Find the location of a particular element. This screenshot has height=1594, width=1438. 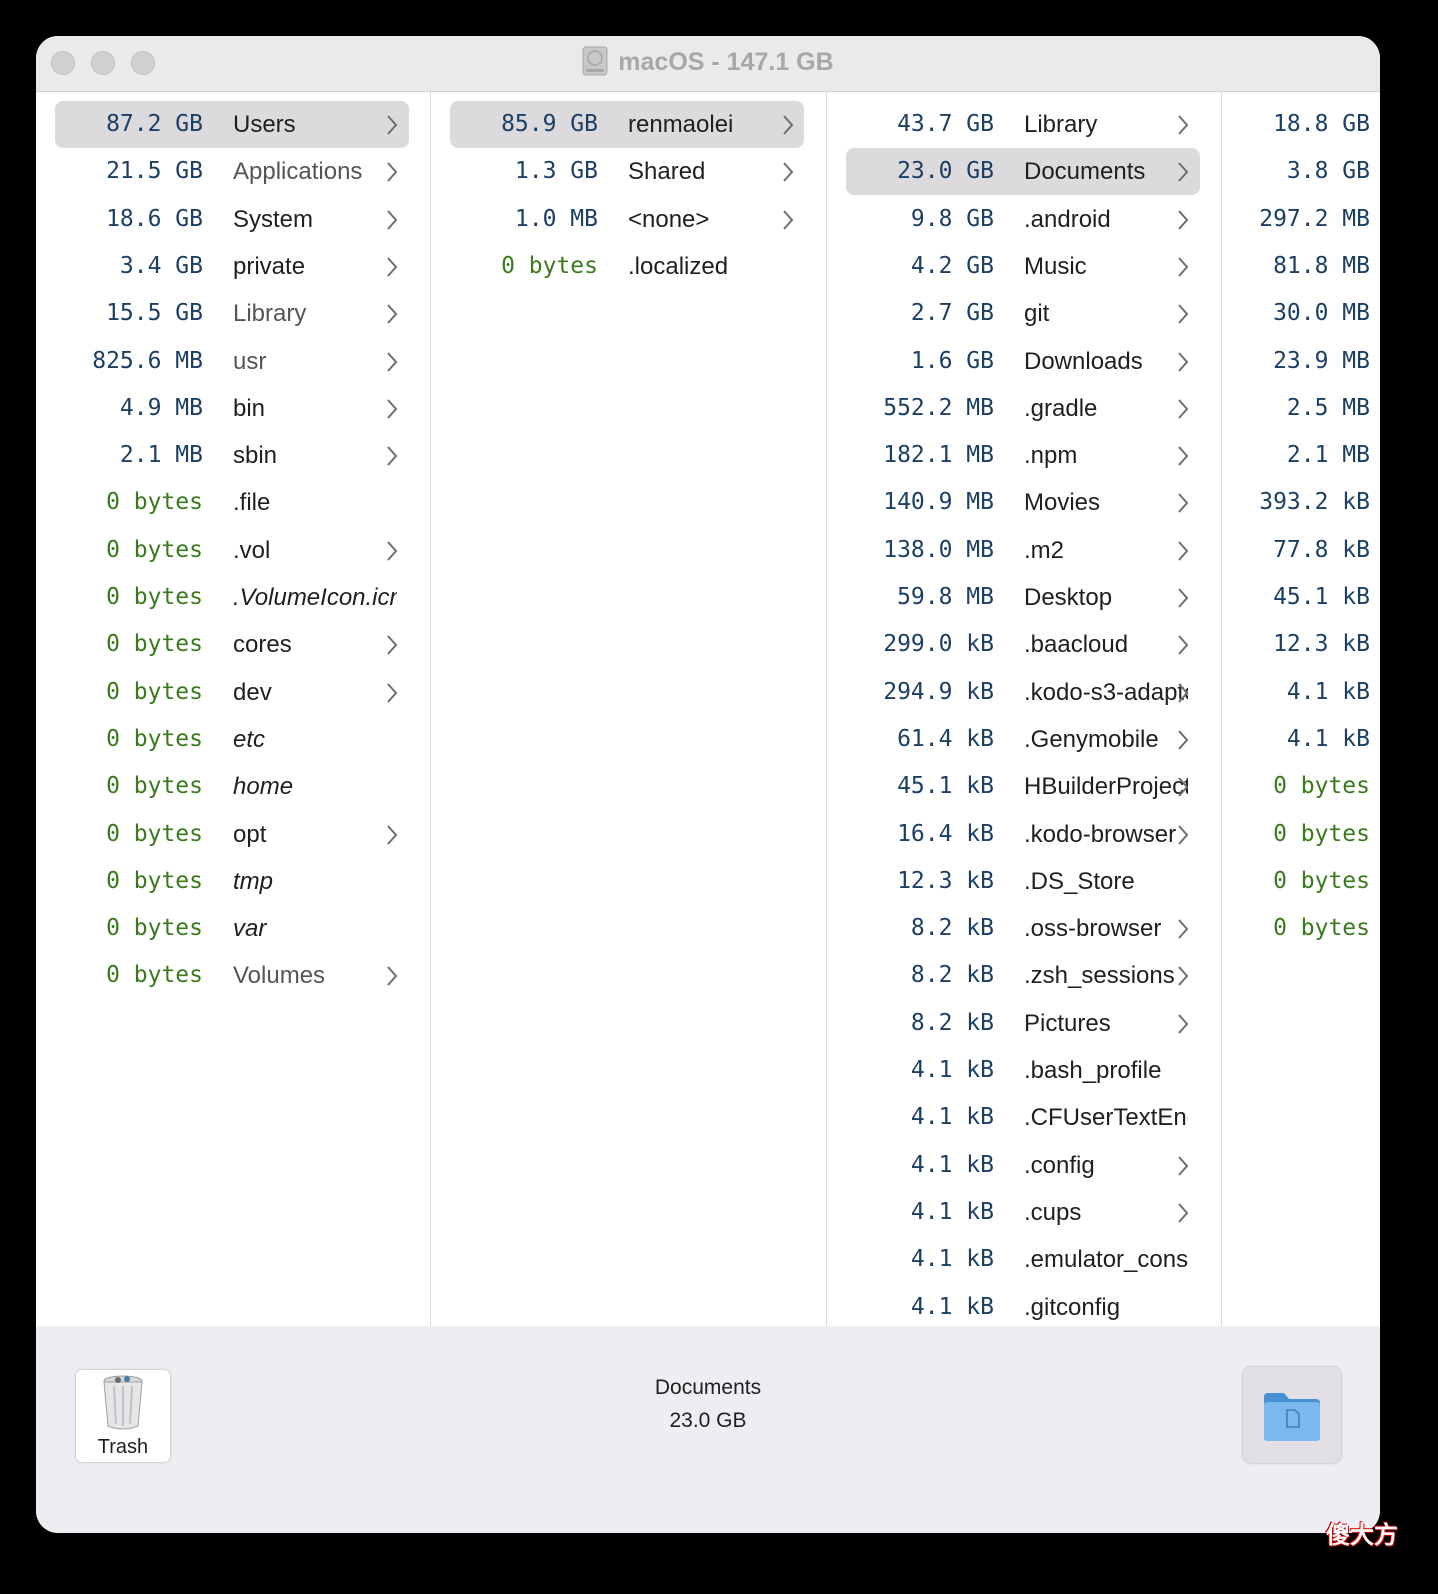

file-row: 4.1 kB .CFUserTextEncoding is located at coordinates (1023, 1117).